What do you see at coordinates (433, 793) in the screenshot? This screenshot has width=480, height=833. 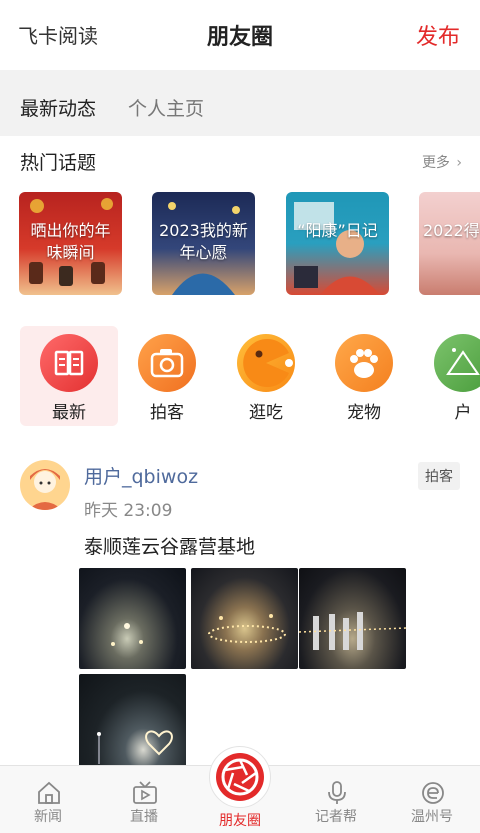 I see `e-icon` at bounding box center [433, 793].